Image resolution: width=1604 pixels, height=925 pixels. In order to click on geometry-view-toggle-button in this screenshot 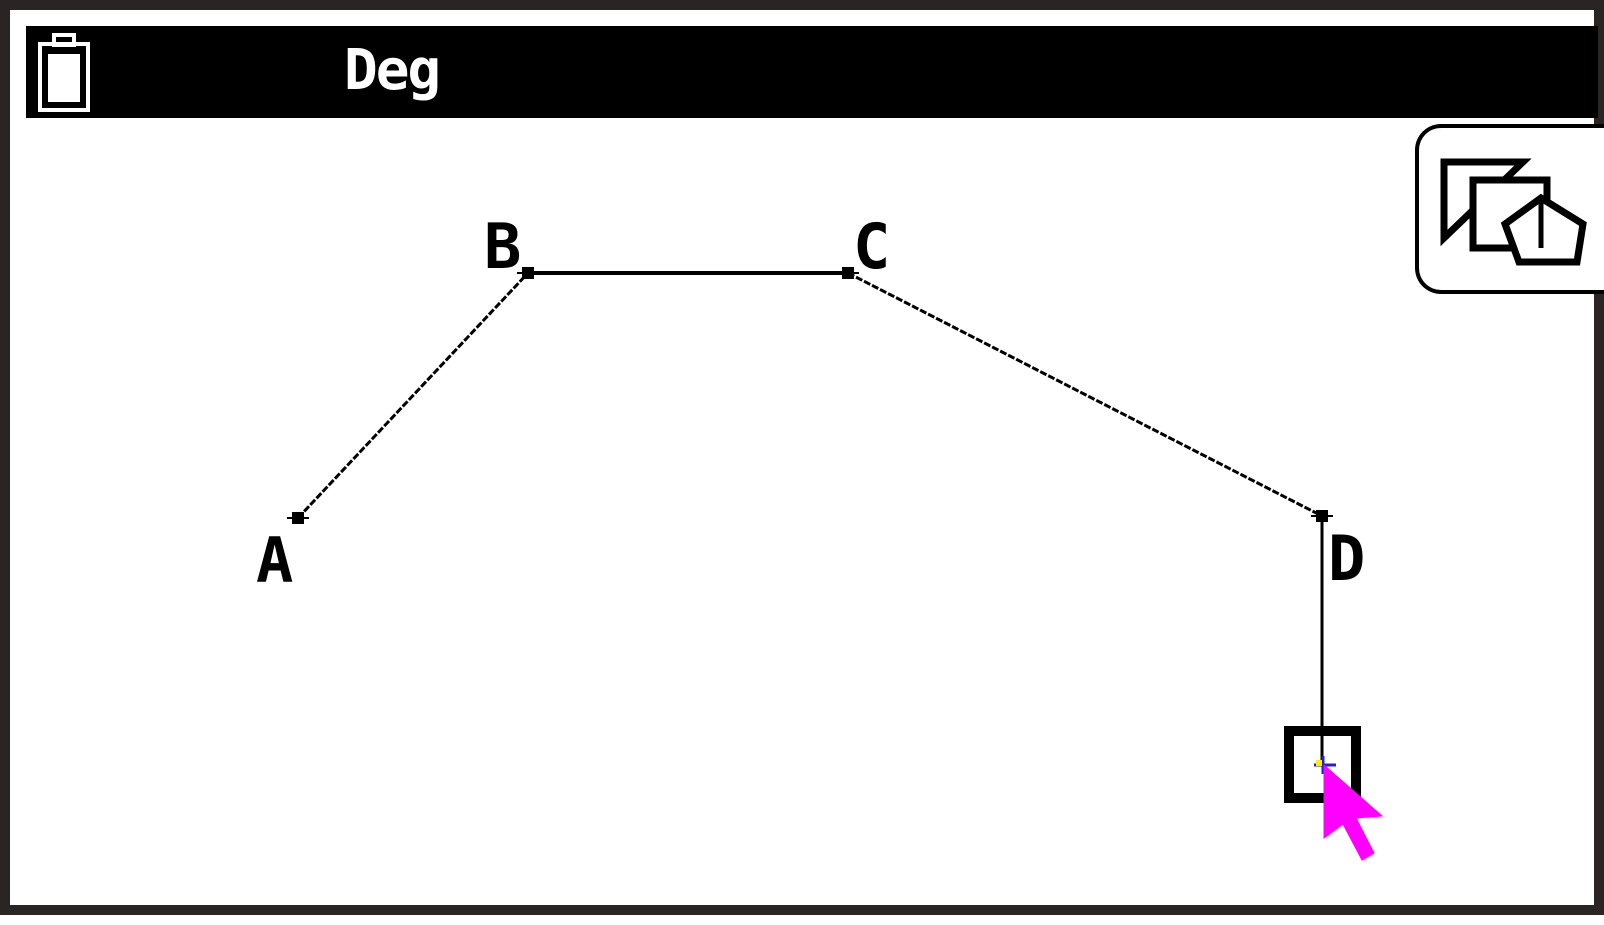, I will do `click(1509, 209)`.